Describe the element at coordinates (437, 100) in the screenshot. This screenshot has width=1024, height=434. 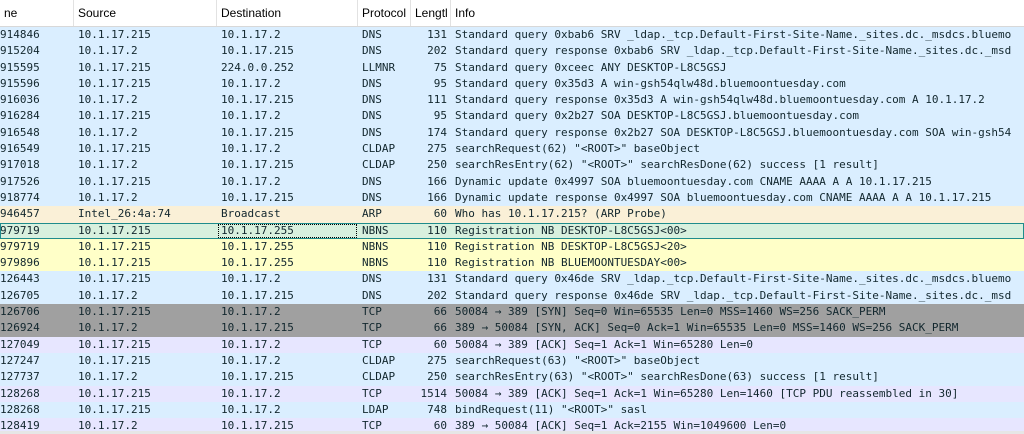
I see `packet-length: 111` at that location.